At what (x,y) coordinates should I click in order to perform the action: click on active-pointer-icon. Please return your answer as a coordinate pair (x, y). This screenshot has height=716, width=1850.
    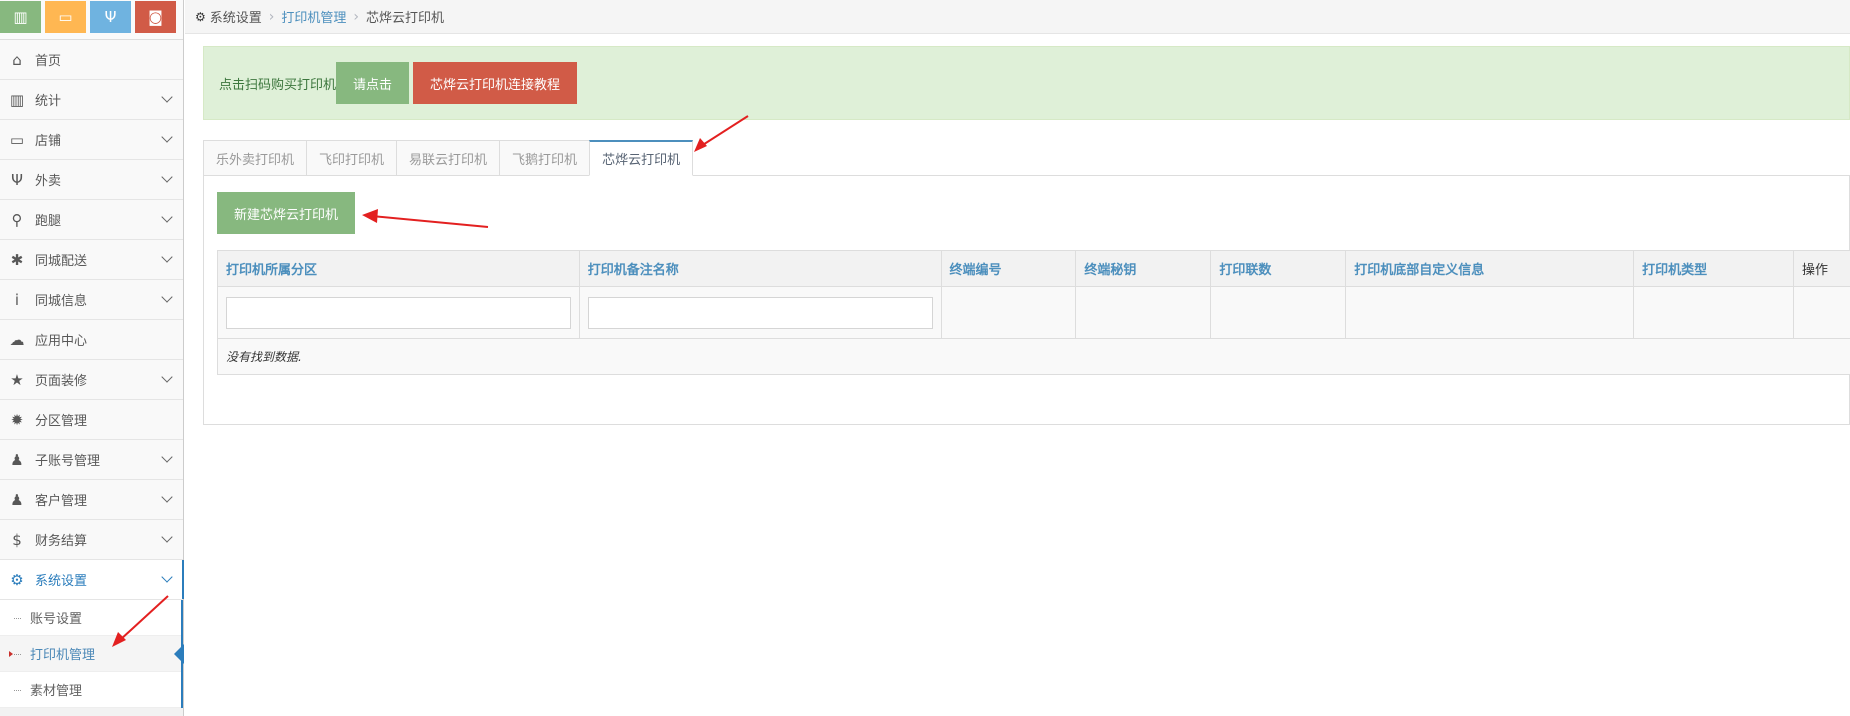
    Looking at the image, I should click on (179, 654).